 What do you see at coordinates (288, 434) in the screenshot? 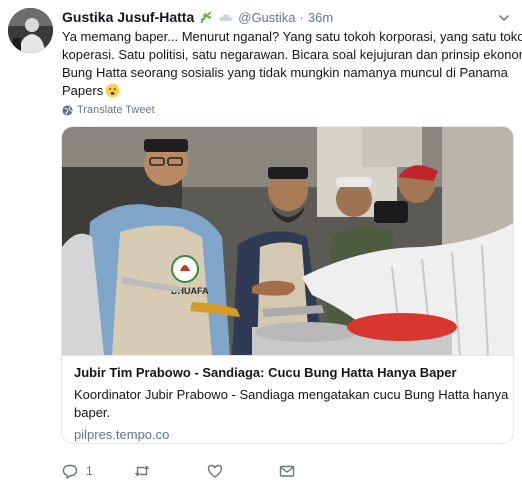
I see `card-domain: pilpres.tempo.co` at bounding box center [288, 434].